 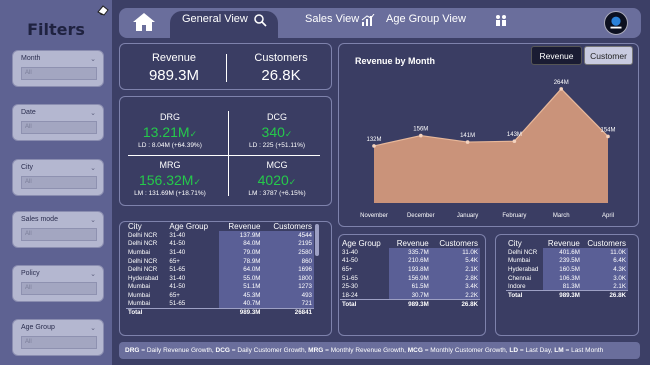 I want to click on table-row: Delhi NCR 401.6M 11.0K, so click(x=567, y=252).